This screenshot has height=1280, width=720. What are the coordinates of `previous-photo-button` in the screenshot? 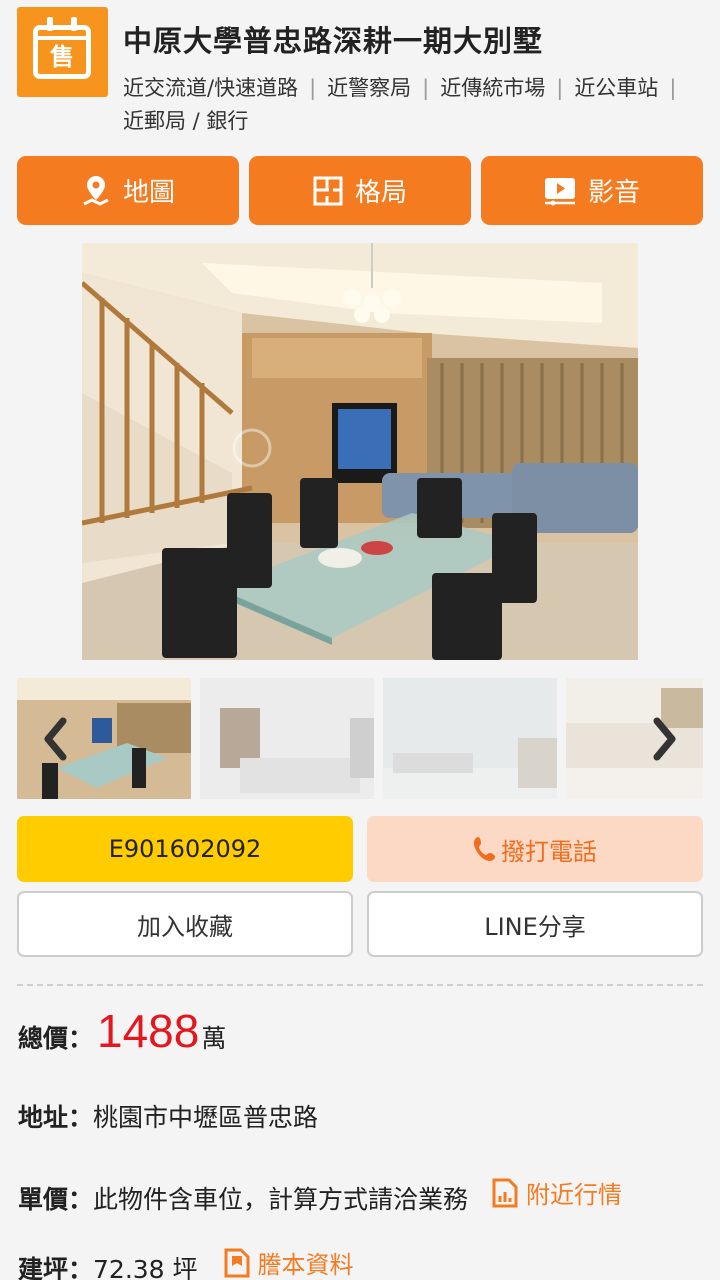 It's located at (55, 739).